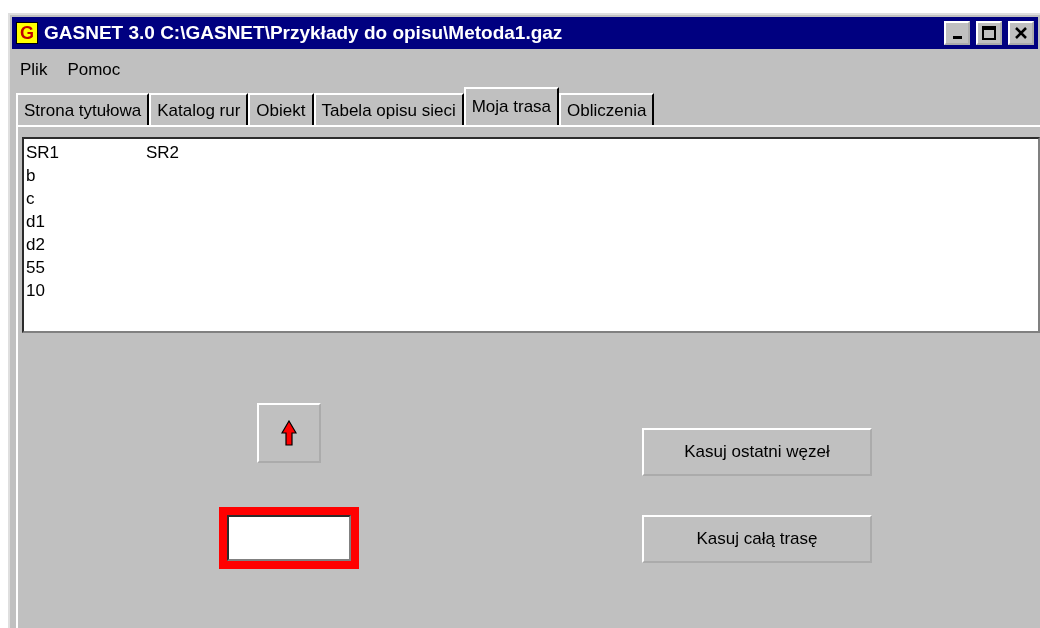  Describe the element at coordinates (281, 108) in the screenshot. I see `tab: Obiekt` at that location.